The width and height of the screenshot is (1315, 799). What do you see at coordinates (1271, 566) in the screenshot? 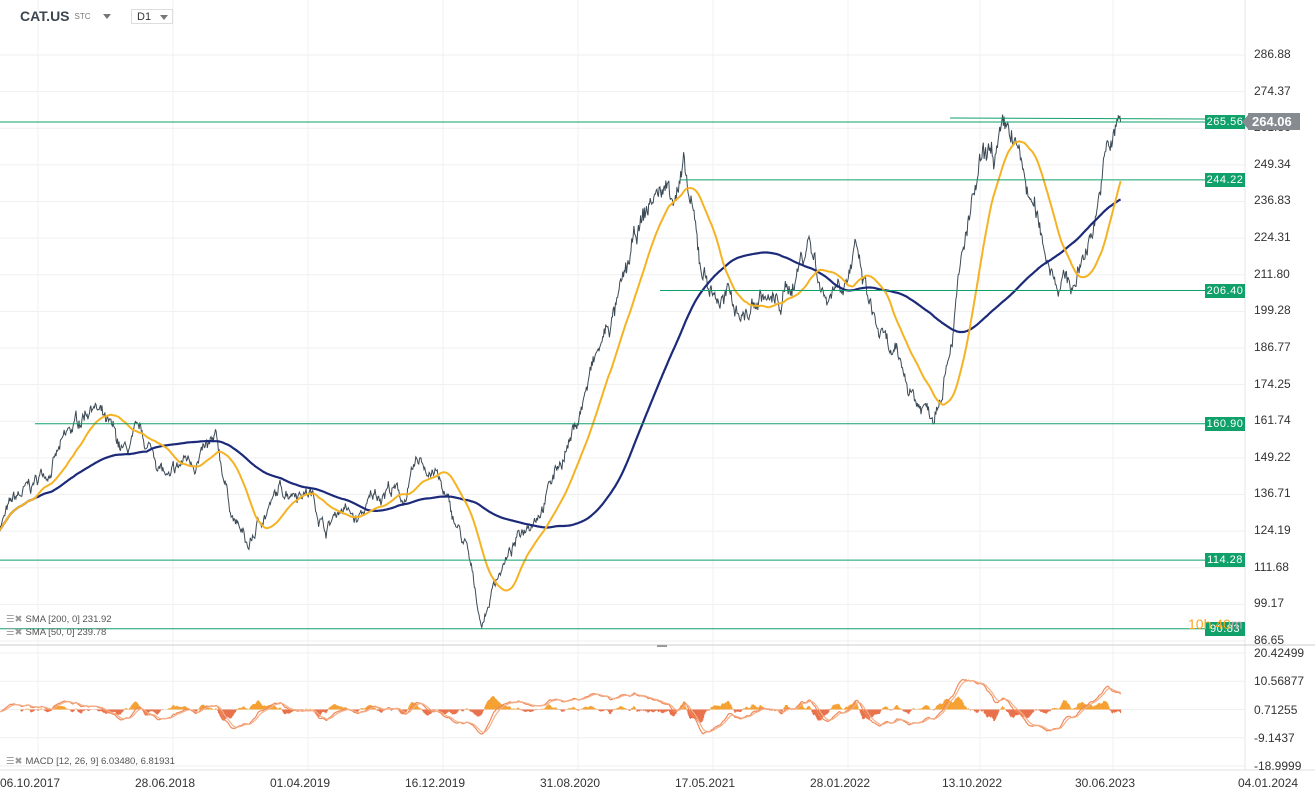
I see `y-tick-label: 111.68` at bounding box center [1271, 566].